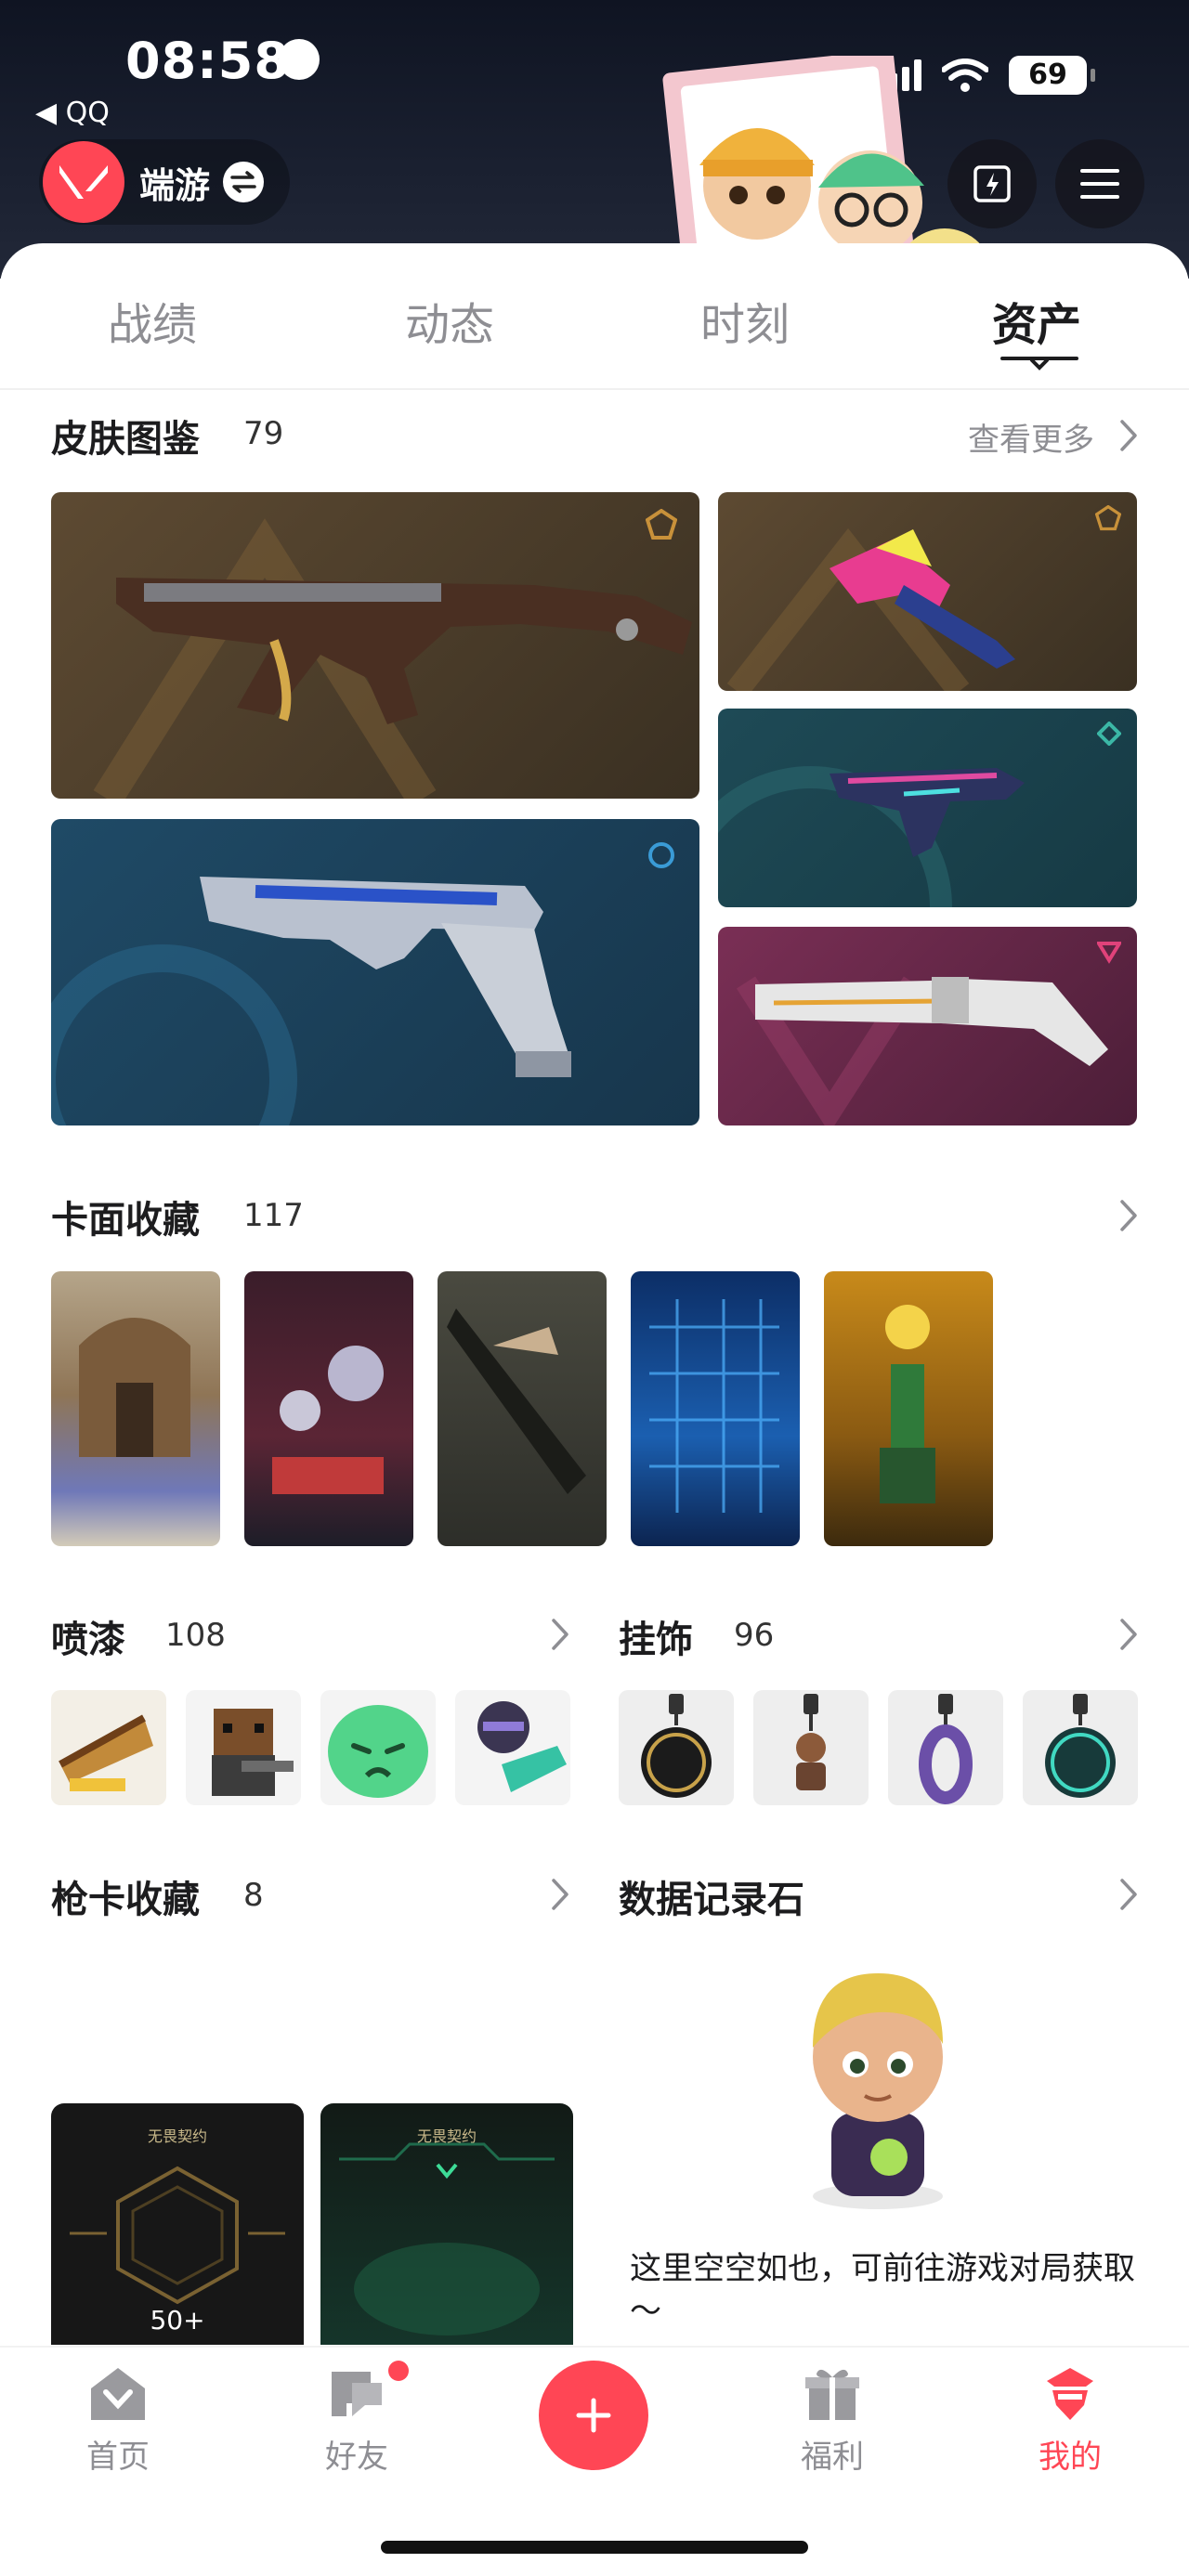 Image resolution: width=1189 pixels, height=2576 pixels. Describe the element at coordinates (207, 61) in the screenshot. I see `status-time: 08:58` at that location.